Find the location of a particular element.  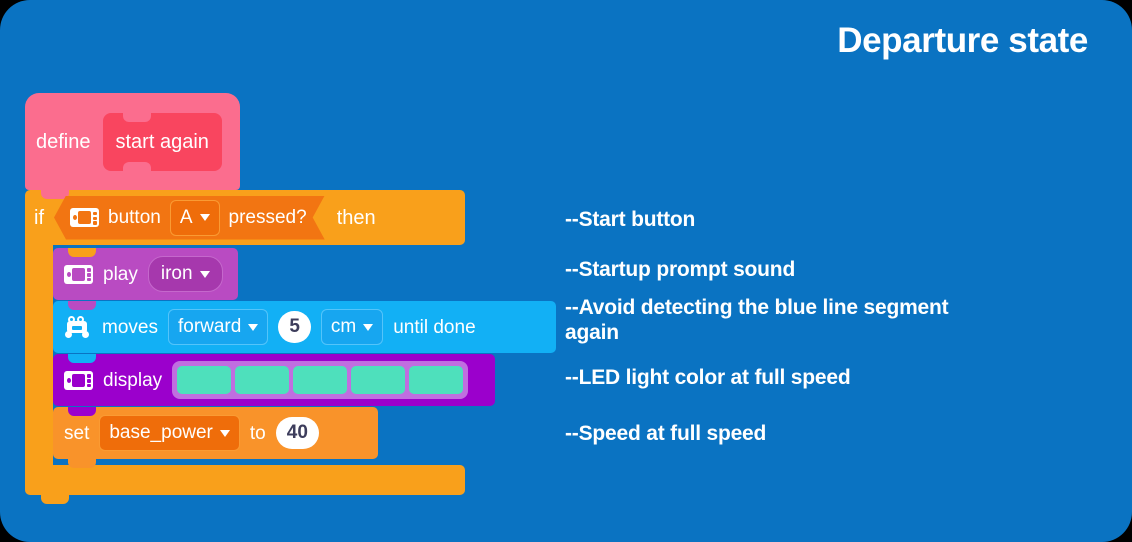

unit-select-value: cm is located at coordinates (343, 326).